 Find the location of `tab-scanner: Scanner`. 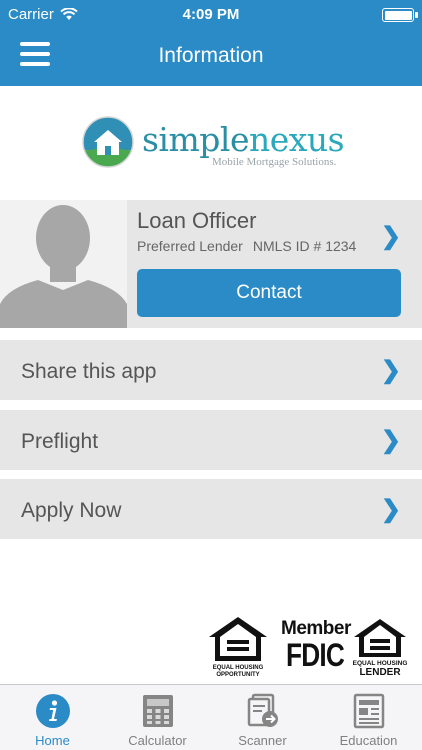

tab-scanner: Scanner is located at coordinates (262, 717).